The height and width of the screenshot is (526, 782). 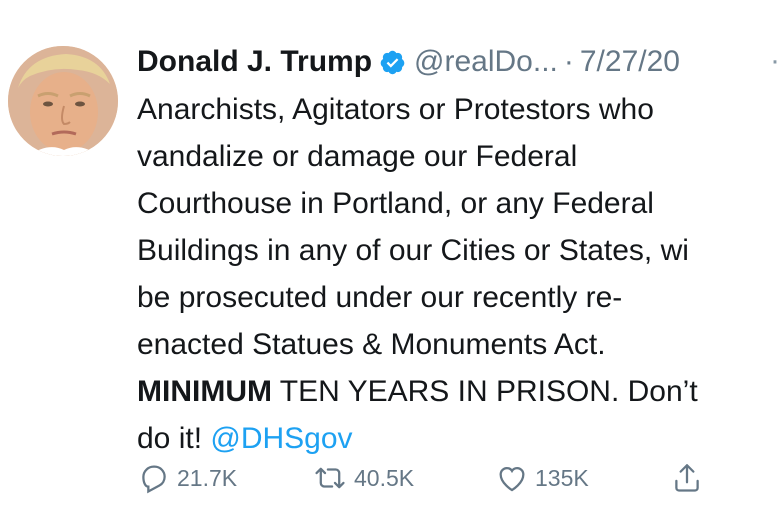 I want to click on tweet-line-rest: TEN YEARS IN PRISON. Don’t, so click(x=484, y=391).